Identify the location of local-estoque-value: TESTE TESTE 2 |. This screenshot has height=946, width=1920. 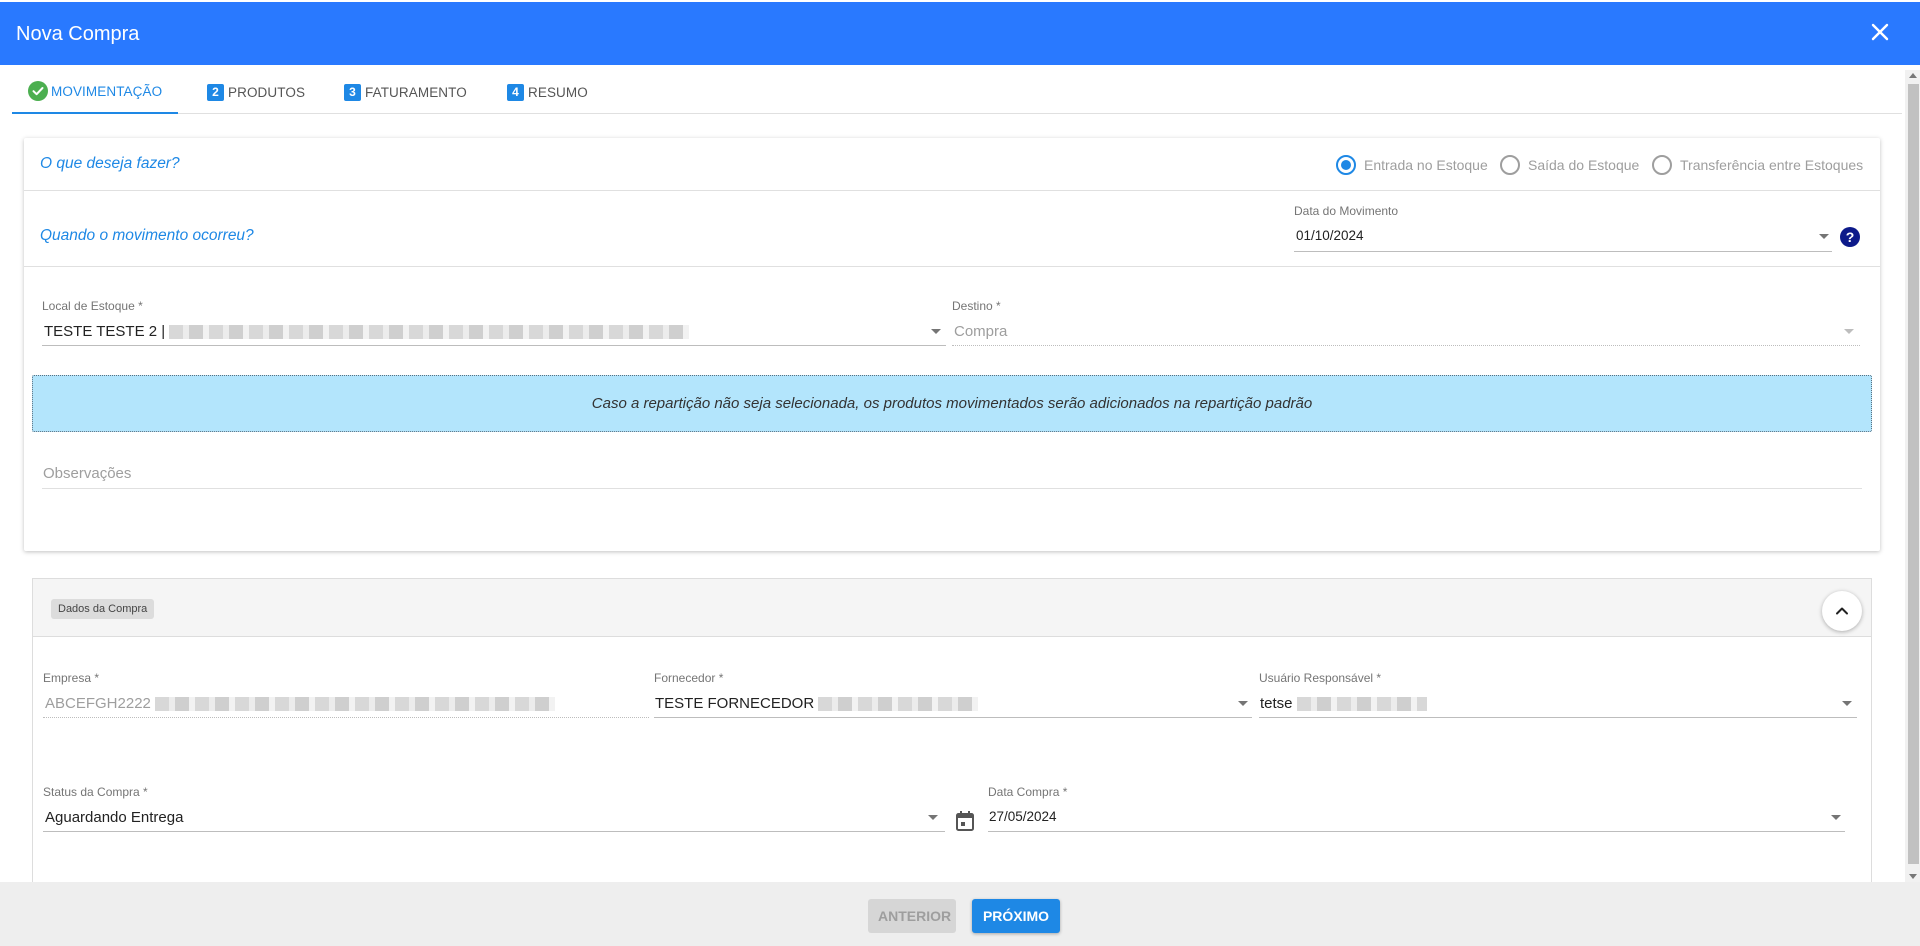
(105, 331).